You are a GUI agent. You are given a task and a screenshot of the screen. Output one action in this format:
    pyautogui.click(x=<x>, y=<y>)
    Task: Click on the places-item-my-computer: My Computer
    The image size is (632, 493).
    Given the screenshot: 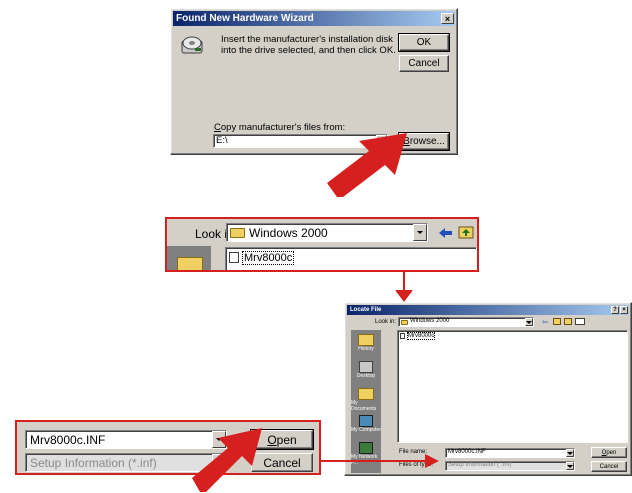 What is the action you would take?
    pyautogui.click(x=366, y=424)
    